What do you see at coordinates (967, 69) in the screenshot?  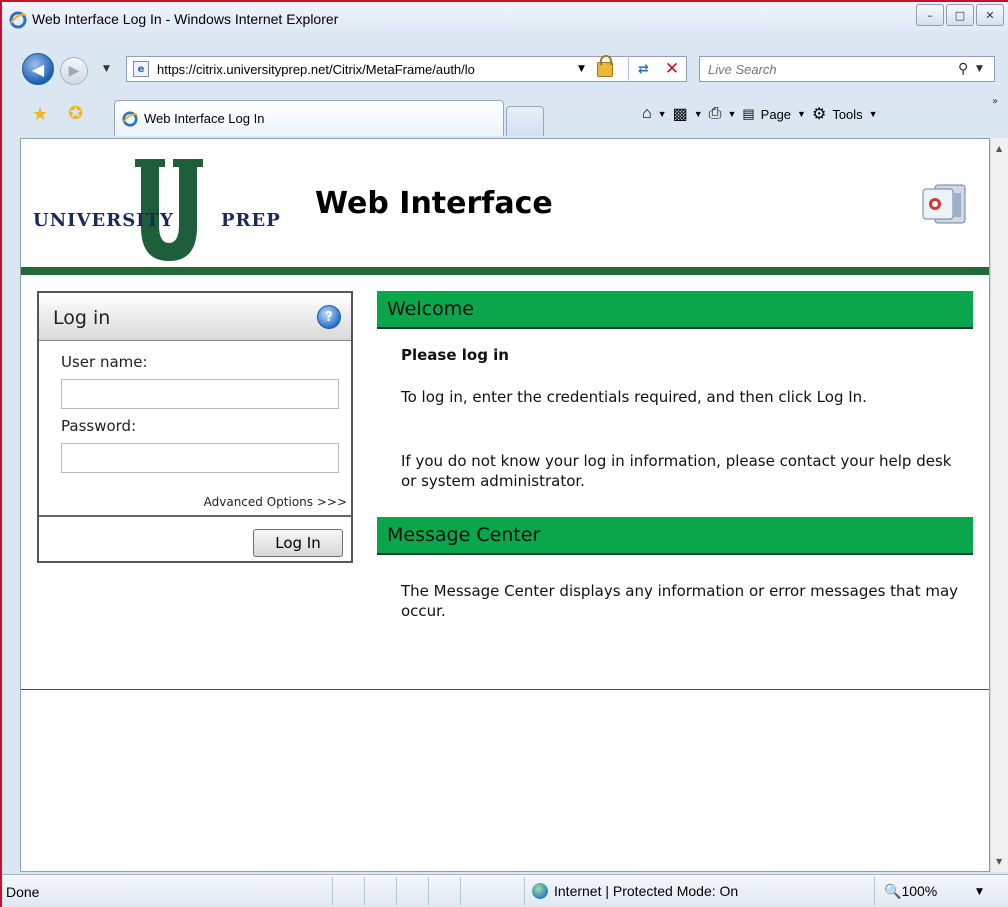 I see `search-icon: ⚲` at bounding box center [967, 69].